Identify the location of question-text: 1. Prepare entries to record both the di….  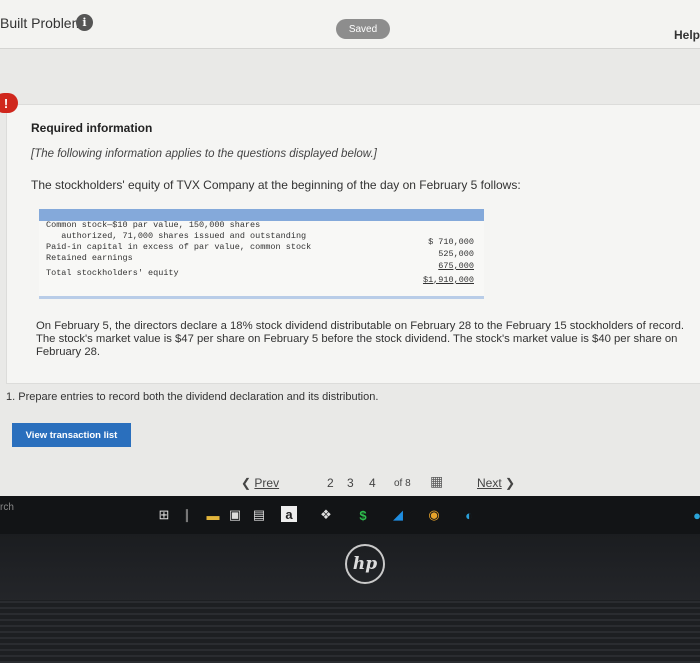
(192, 397).